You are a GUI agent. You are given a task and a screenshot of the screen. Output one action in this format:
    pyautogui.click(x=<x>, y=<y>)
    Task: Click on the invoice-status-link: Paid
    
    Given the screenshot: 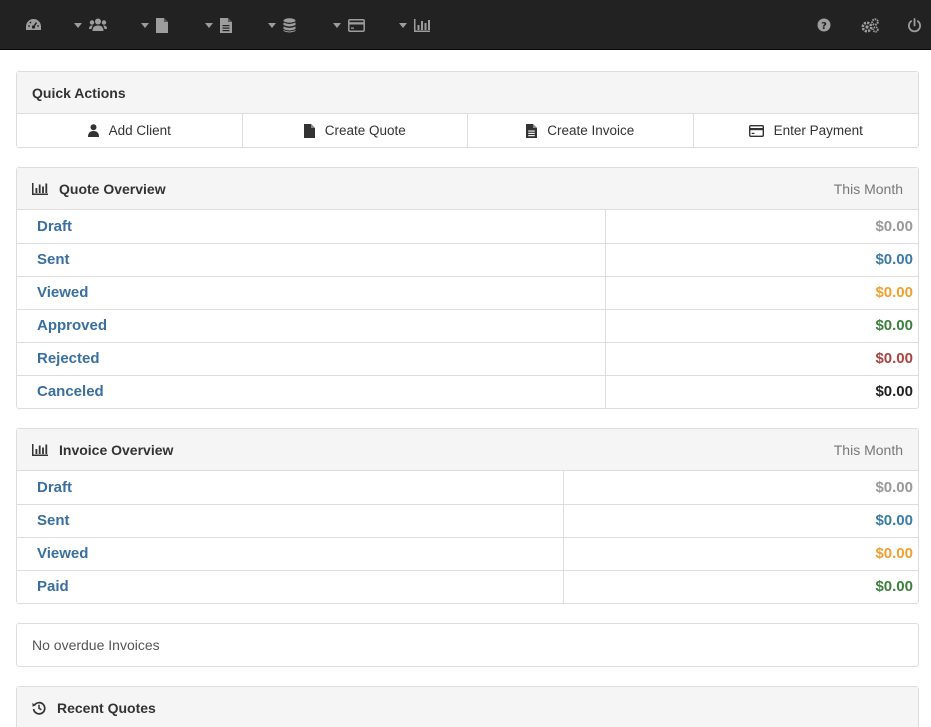 What is the action you would take?
    pyautogui.click(x=53, y=586)
    